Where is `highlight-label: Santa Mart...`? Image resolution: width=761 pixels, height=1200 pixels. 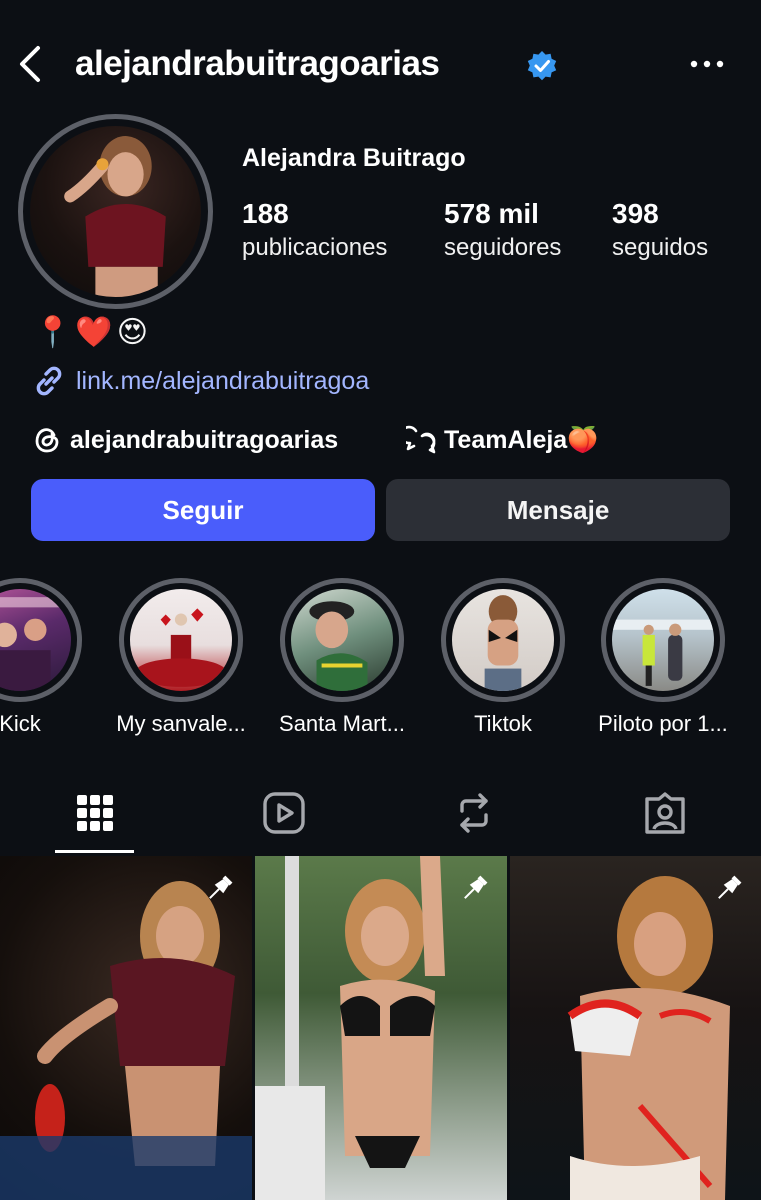
highlight-label: Santa Mart... is located at coordinates (342, 723).